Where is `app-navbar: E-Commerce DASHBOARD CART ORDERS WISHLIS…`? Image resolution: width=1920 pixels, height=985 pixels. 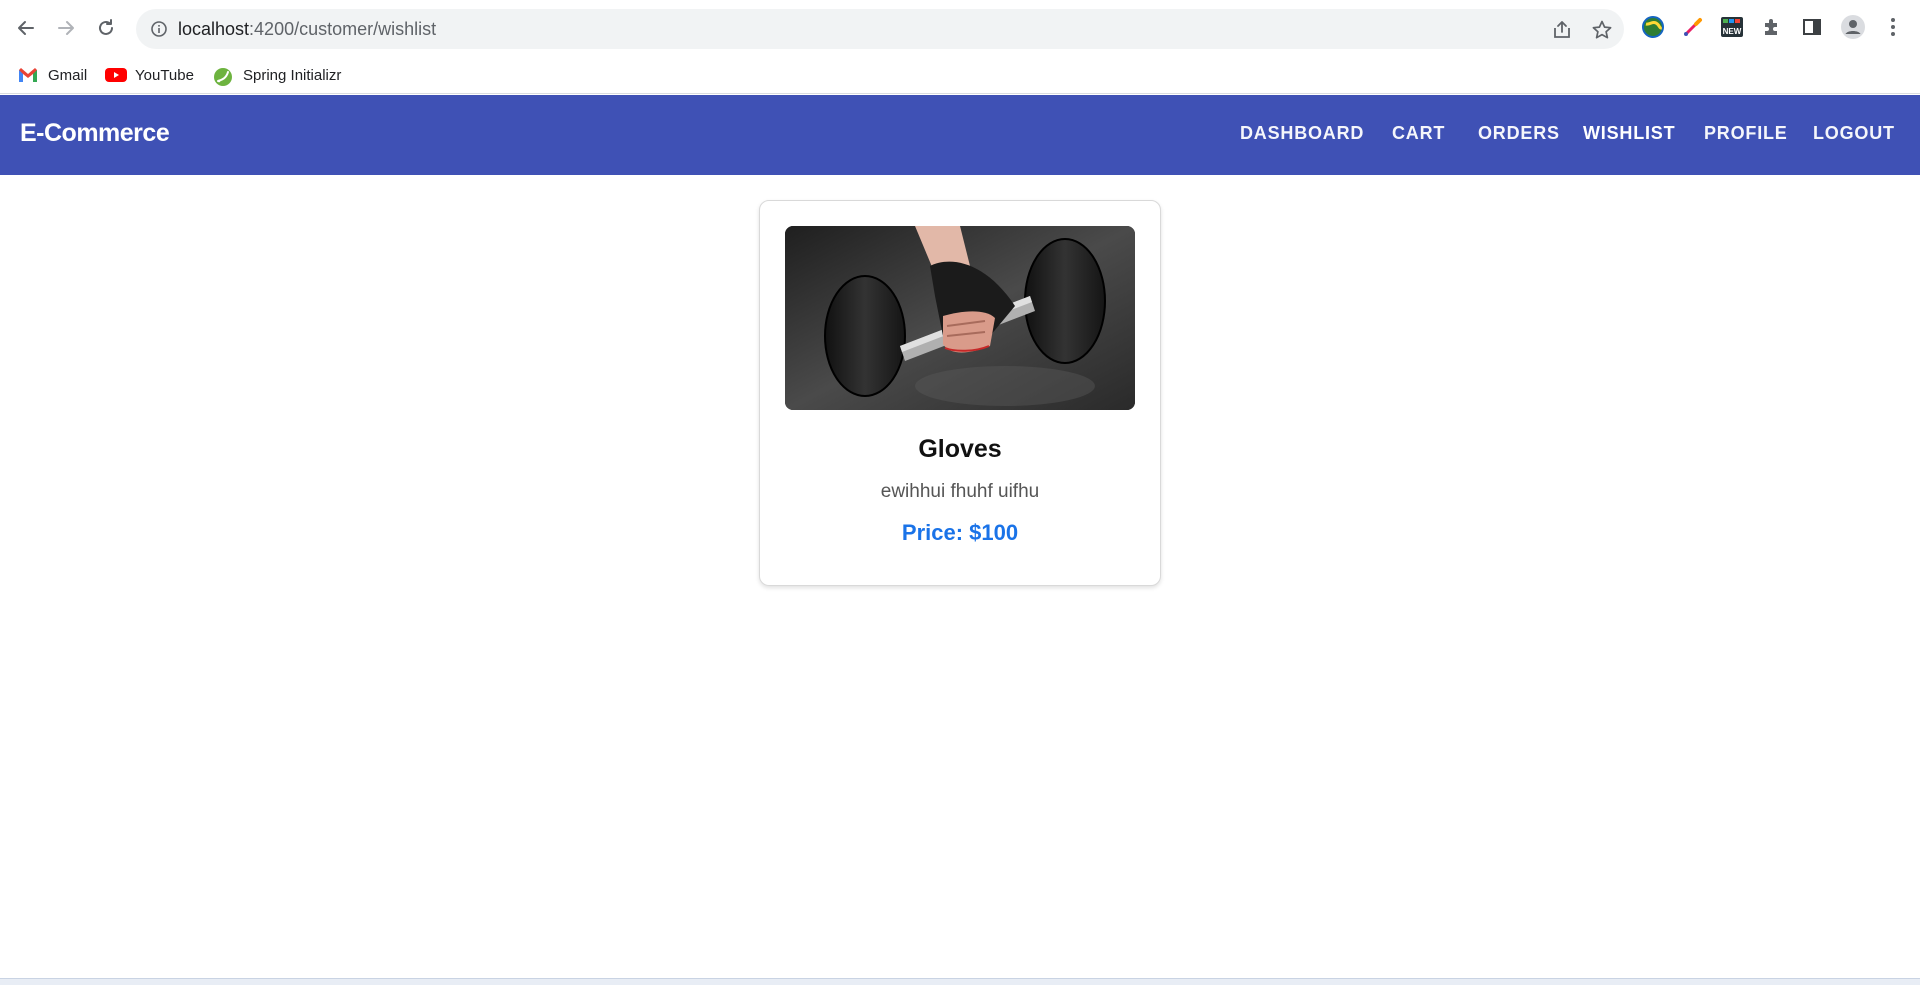 app-navbar: E-Commerce DASHBOARD CART ORDERS WISHLIS… is located at coordinates (960, 135).